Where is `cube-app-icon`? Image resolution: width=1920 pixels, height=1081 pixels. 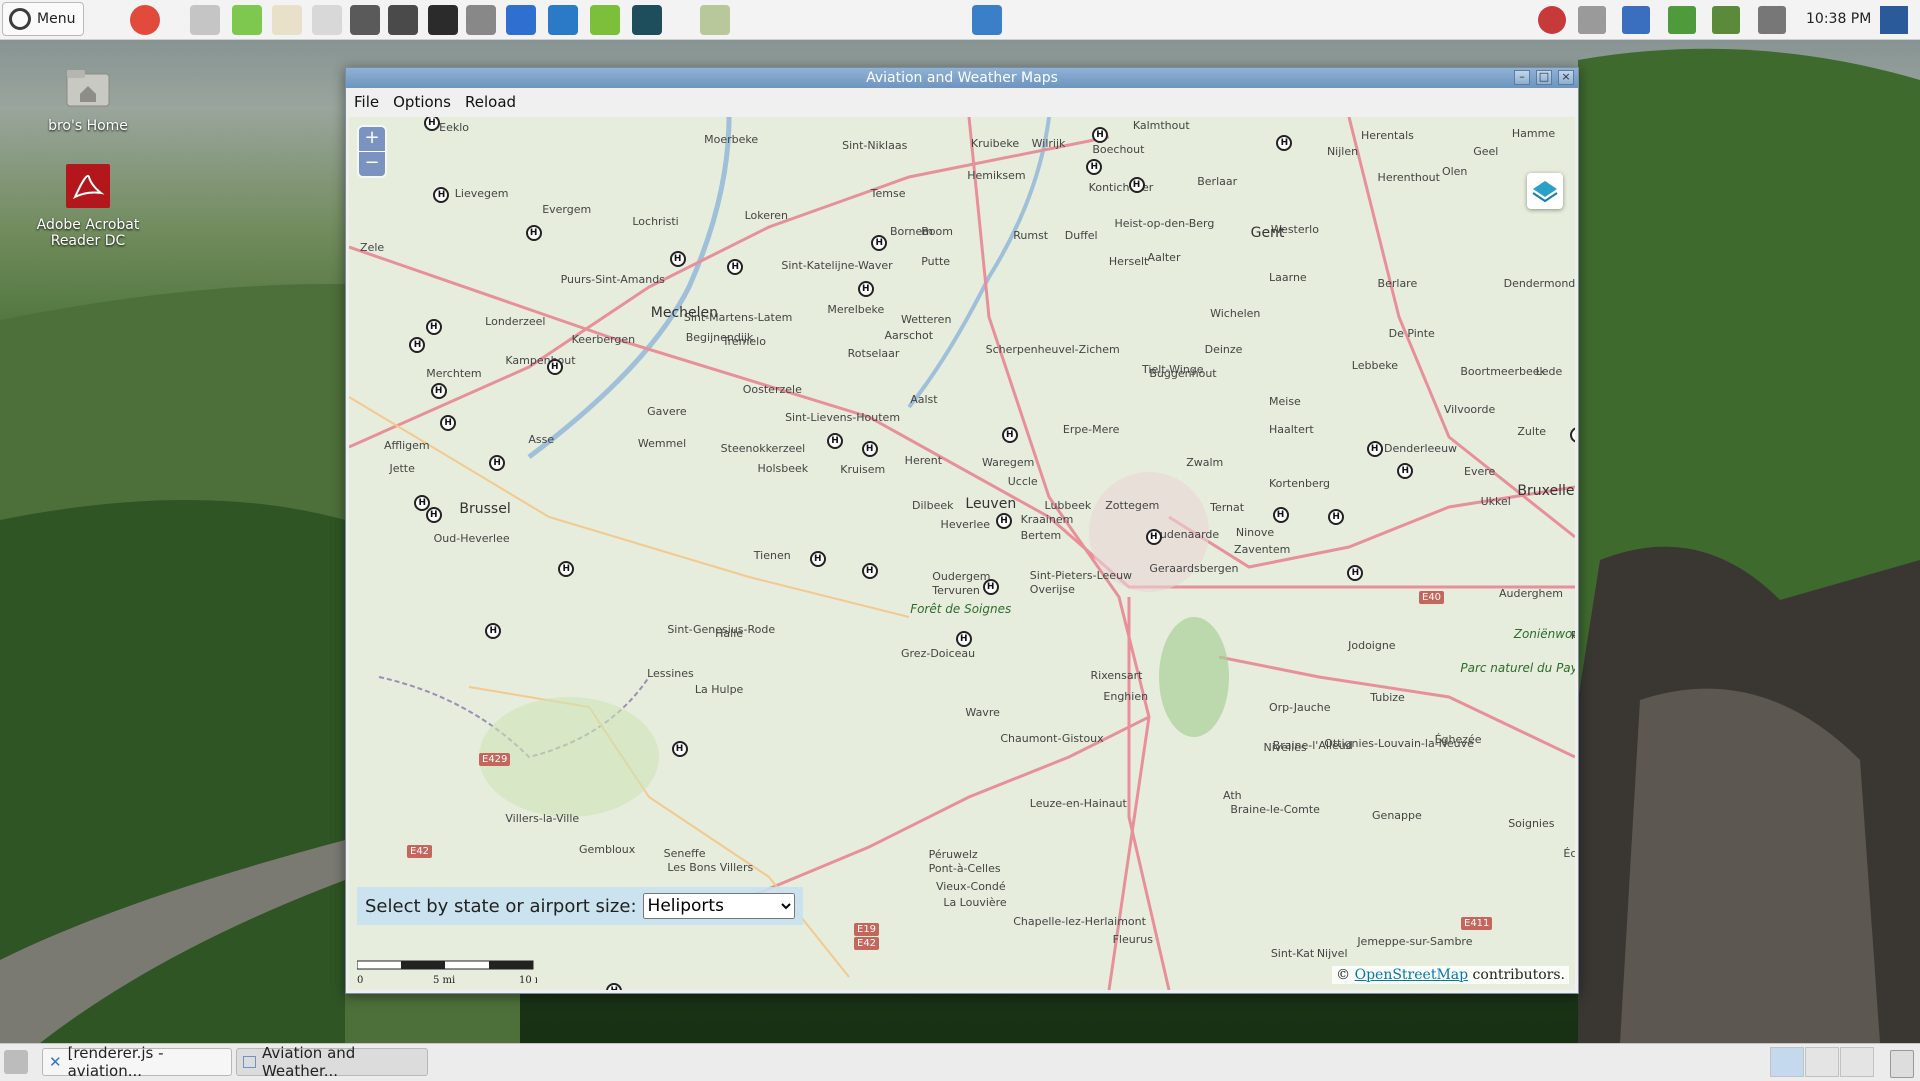 cube-app-icon is located at coordinates (247, 20).